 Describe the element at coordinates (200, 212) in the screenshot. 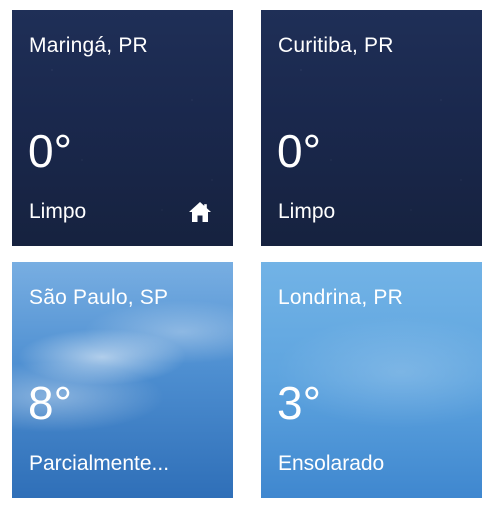

I see `home-icon` at that location.